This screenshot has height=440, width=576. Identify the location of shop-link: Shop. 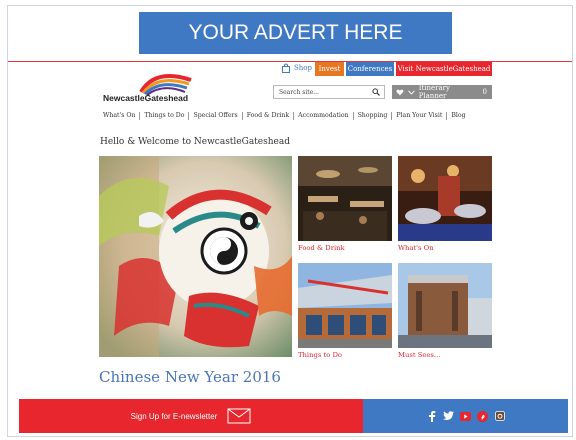
(296, 68).